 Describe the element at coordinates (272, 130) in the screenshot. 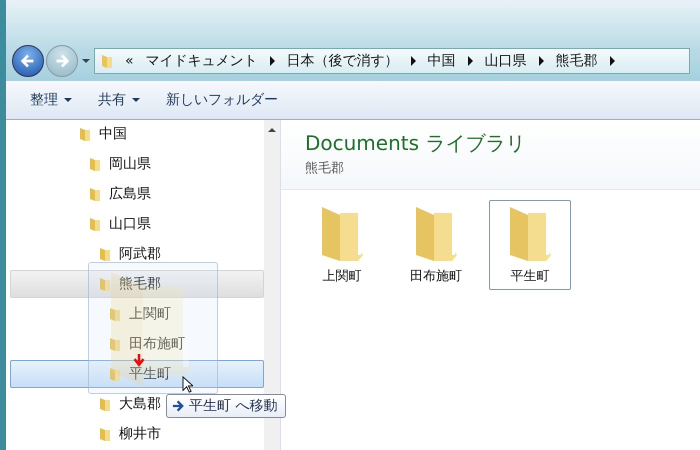

I see `scroll-up-icon` at that location.